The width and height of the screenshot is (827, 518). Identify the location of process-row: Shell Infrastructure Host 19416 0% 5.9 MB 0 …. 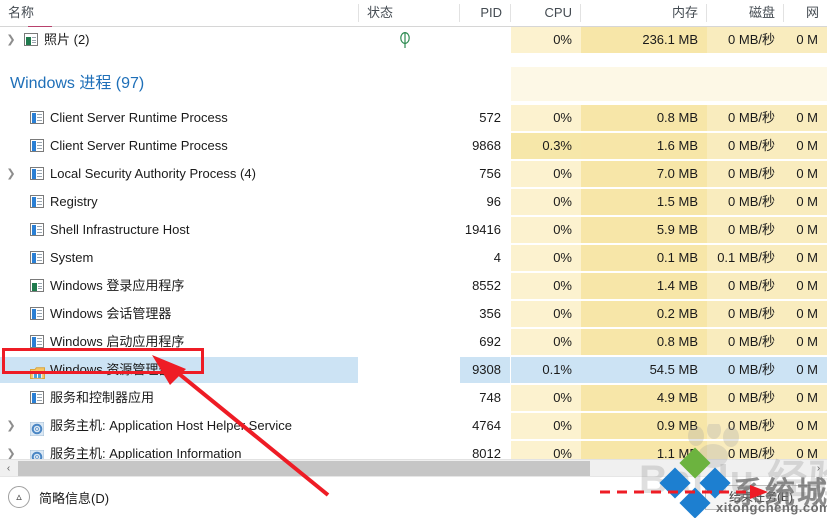
(413, 230).